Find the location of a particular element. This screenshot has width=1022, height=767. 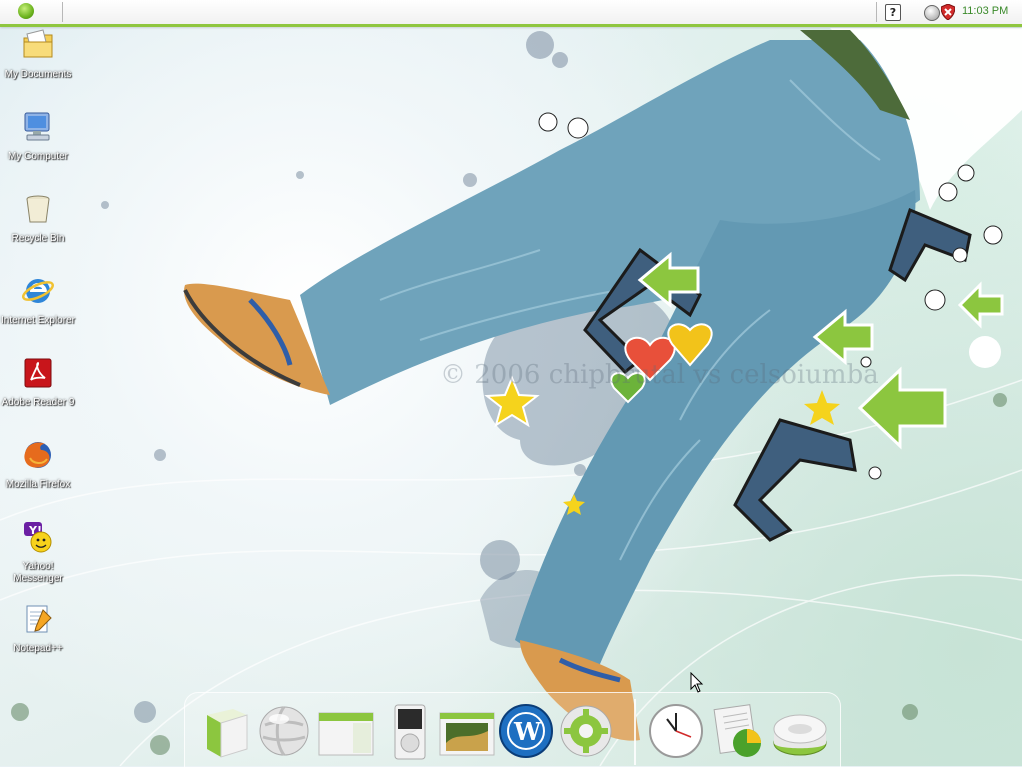

desktop-icon-adobe-reader: Adobe Reader 9 is located at coordinates (38, 382).